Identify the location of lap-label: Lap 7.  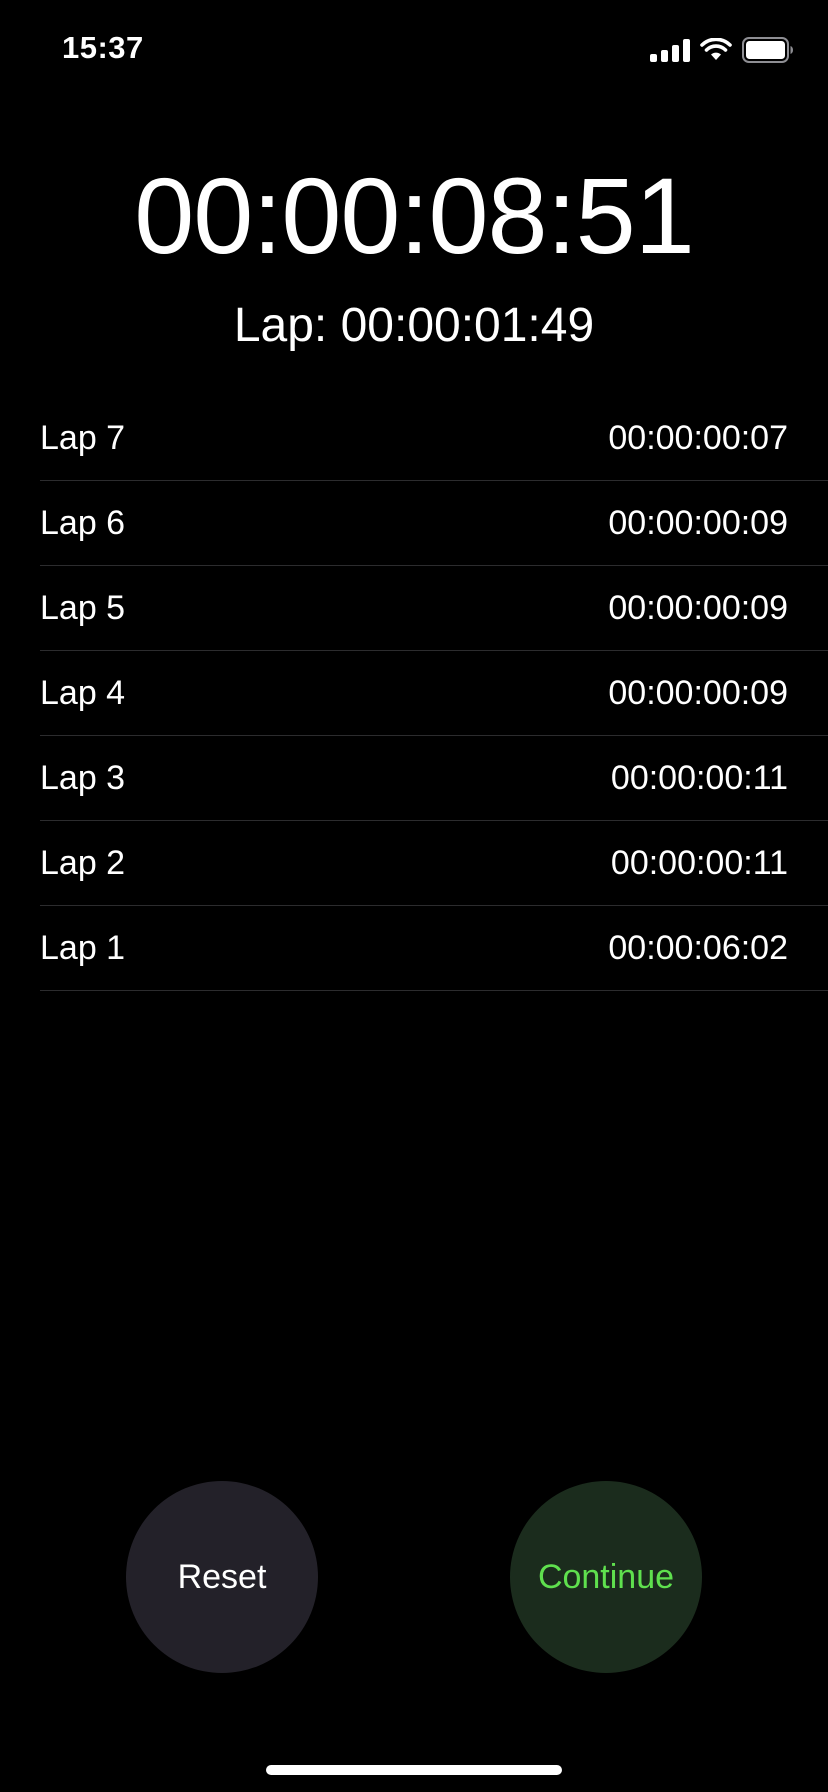
(83, 438).